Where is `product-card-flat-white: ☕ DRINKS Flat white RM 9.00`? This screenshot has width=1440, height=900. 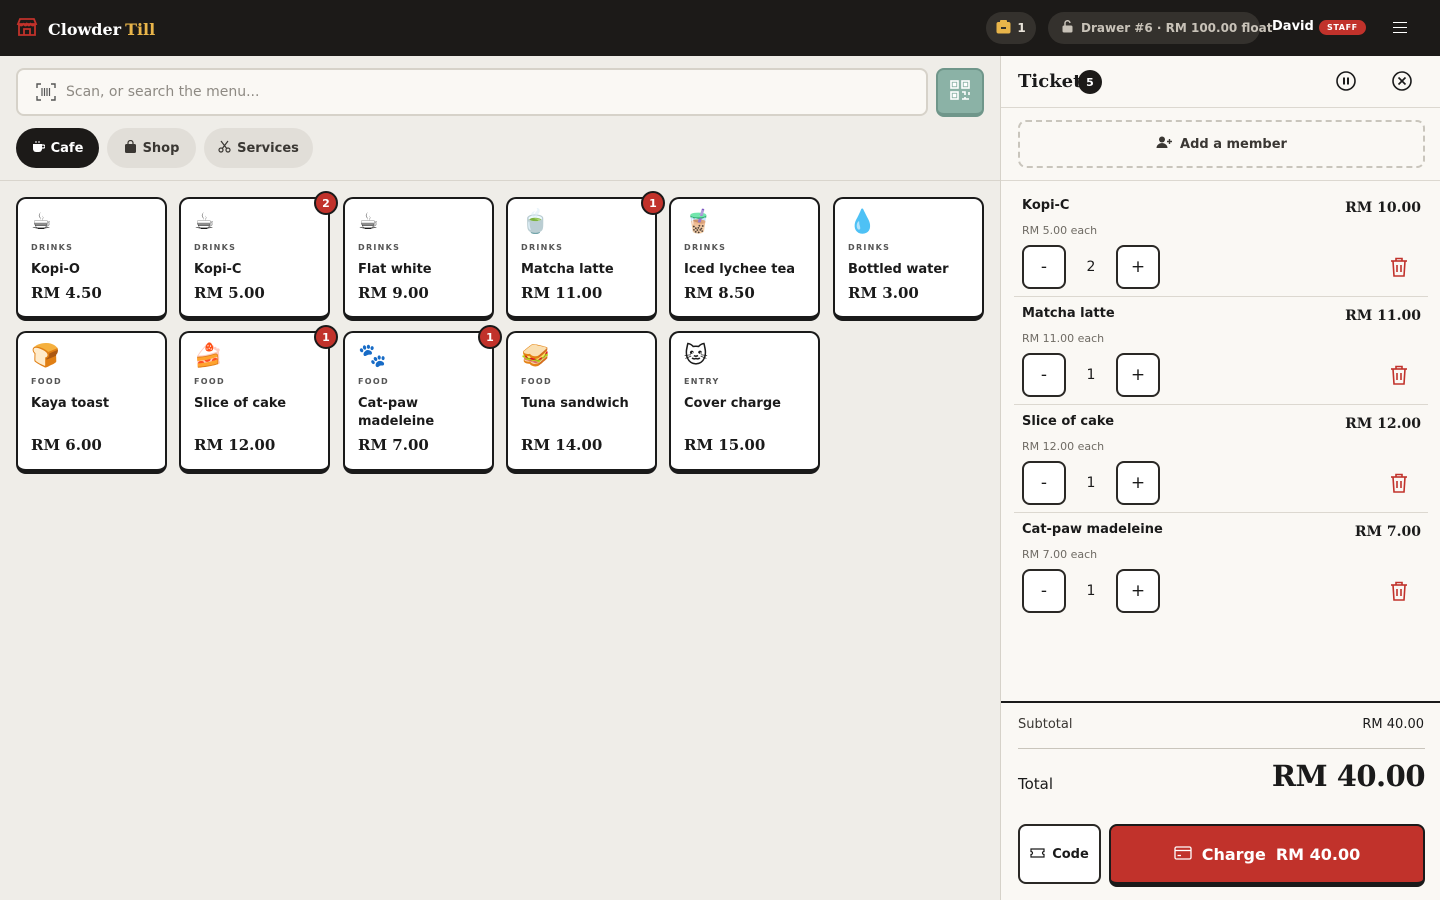 product-card-flat-white: ☕ DRINKS Flat white RM 9.00 is located at coordinates (418, 259).